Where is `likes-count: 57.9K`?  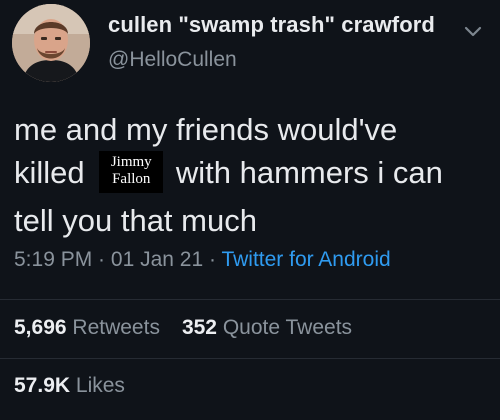 likes-count: 57.9K is located at coordinates (42, 385).